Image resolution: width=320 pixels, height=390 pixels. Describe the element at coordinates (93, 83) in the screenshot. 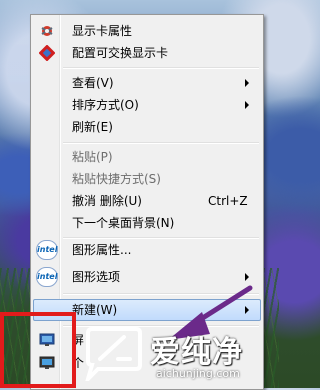

I see `menu-item-label: 查看(V)` at that location.